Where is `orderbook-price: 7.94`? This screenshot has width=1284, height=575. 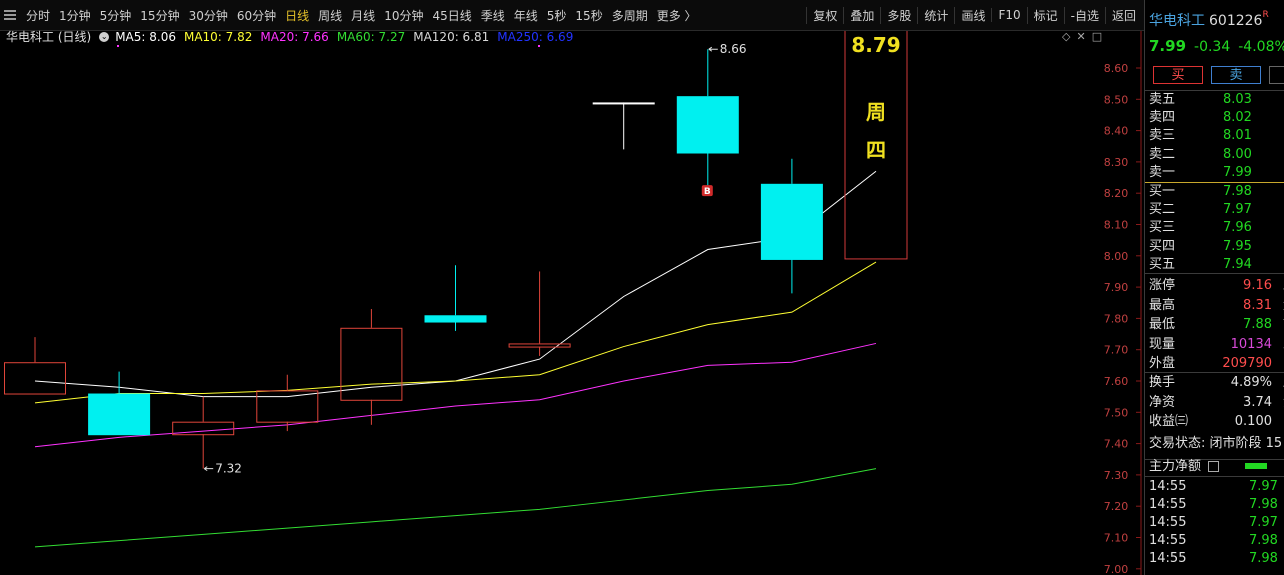
orderbook-price: 7.94 is located at coordinates (1237, 264).